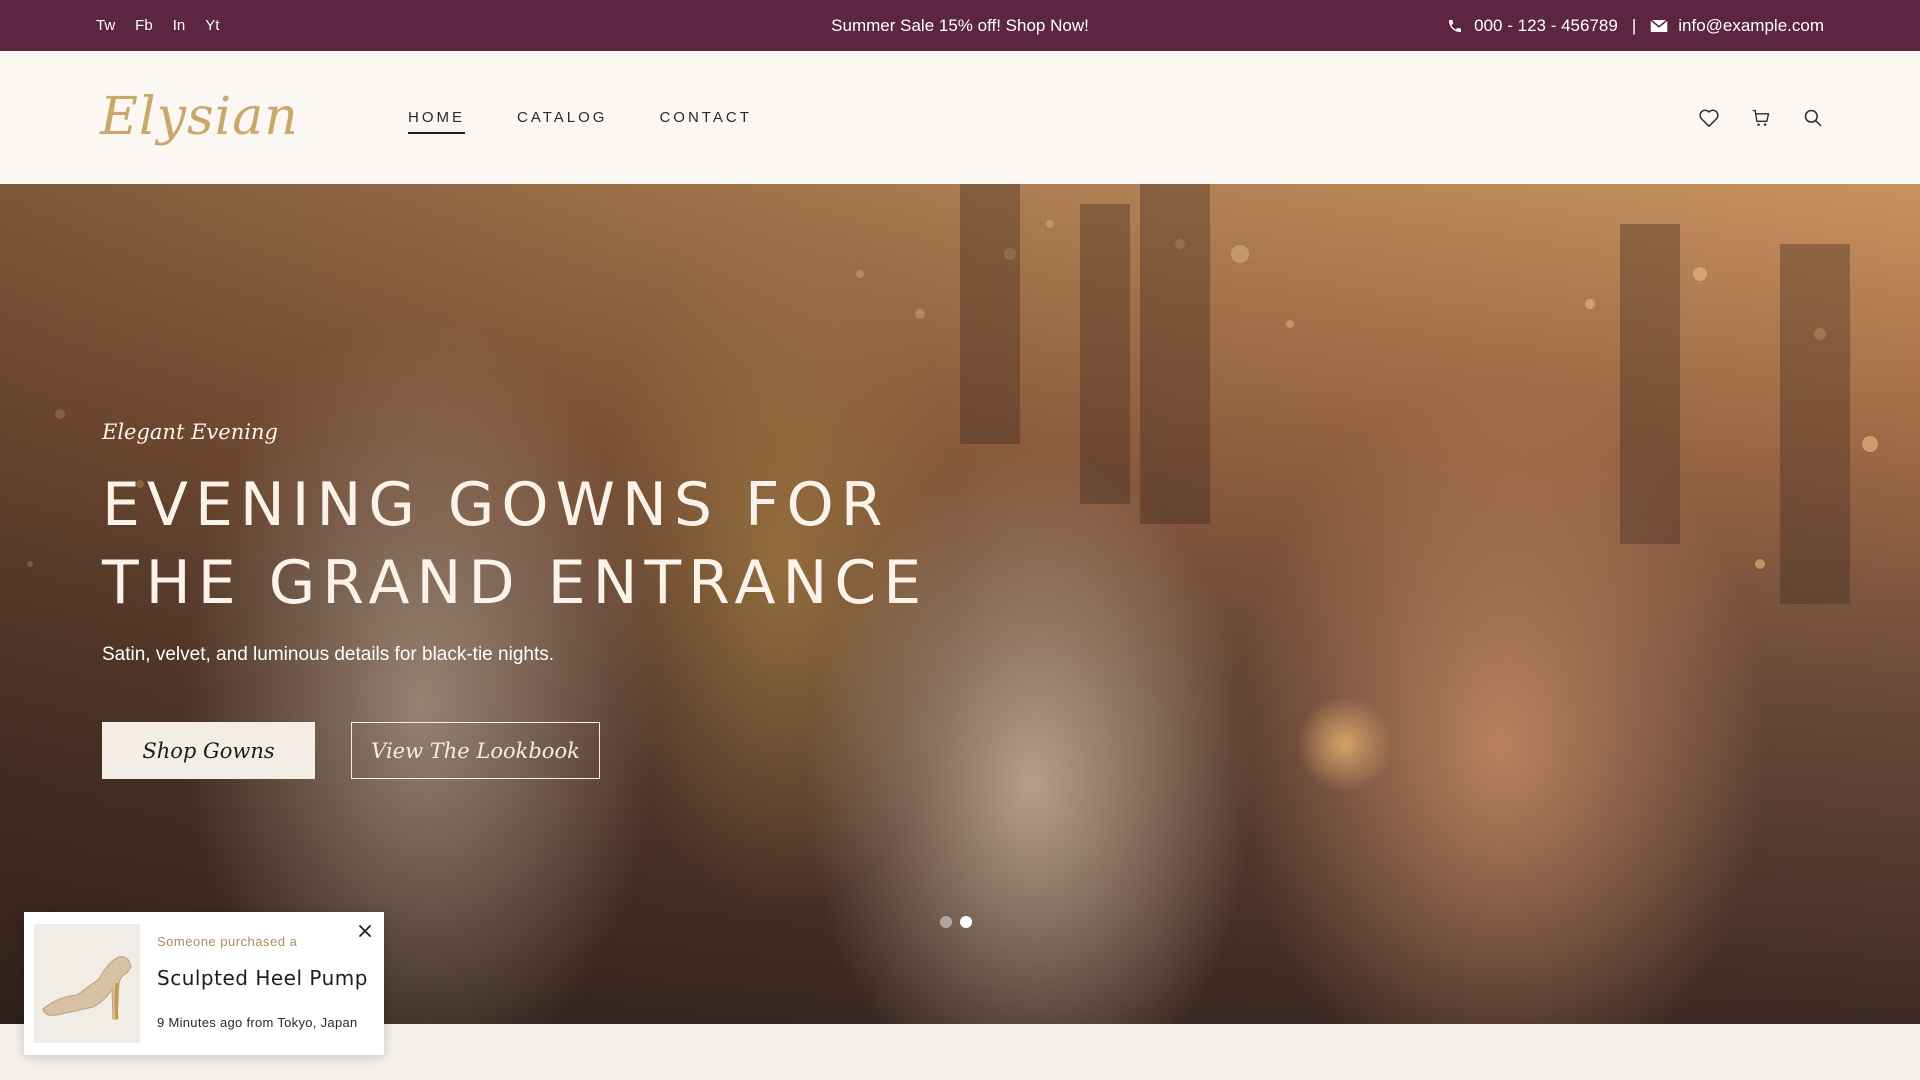 This screenshot has height=1080, width=1920. I want to click on mail-icon, so click(1659, 26).